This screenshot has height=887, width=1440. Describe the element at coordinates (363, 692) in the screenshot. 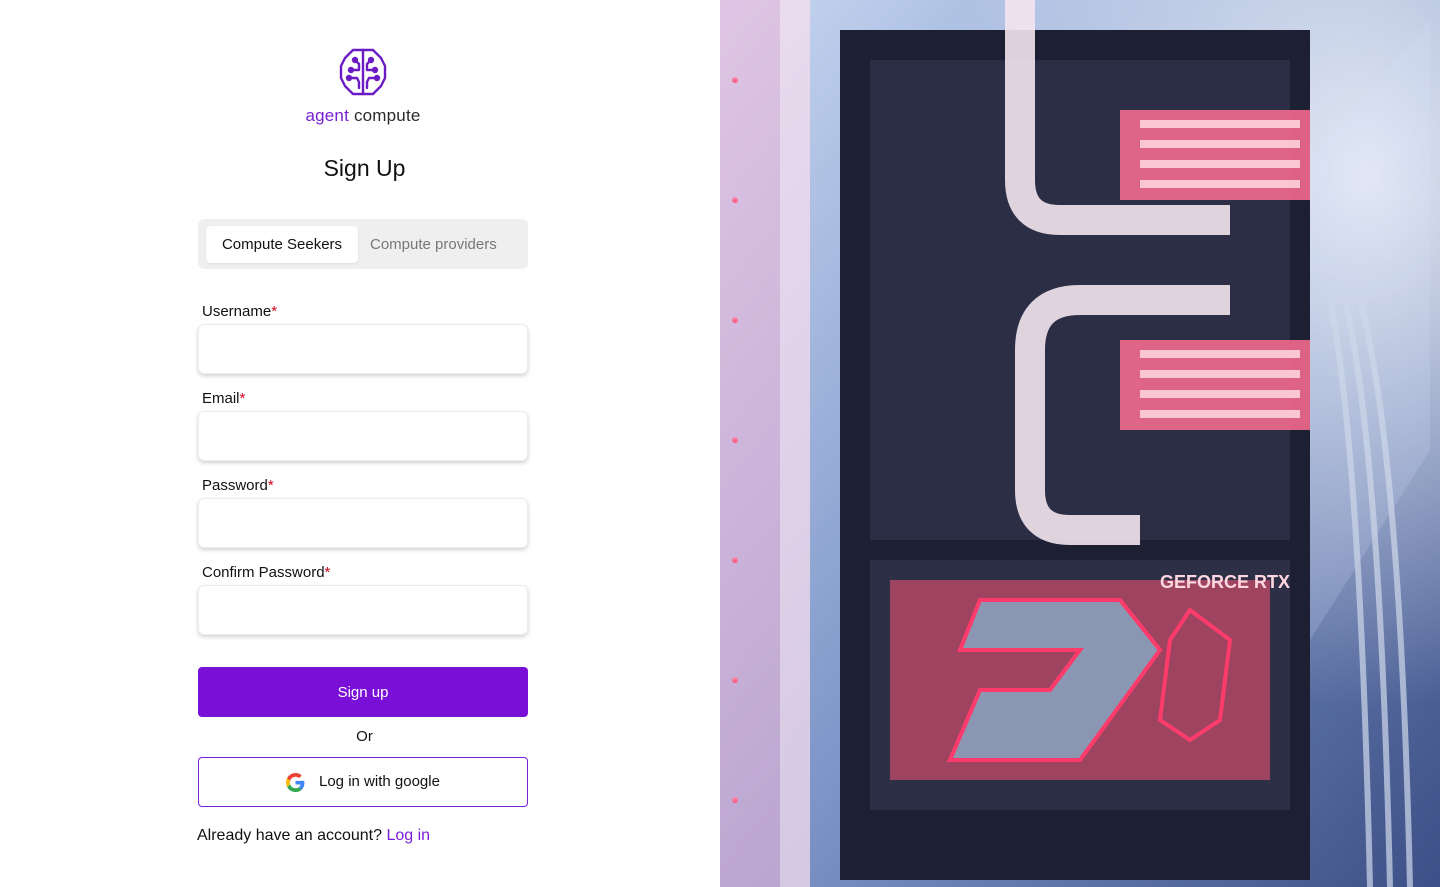

I see `signup-button: Sign up` at that location.